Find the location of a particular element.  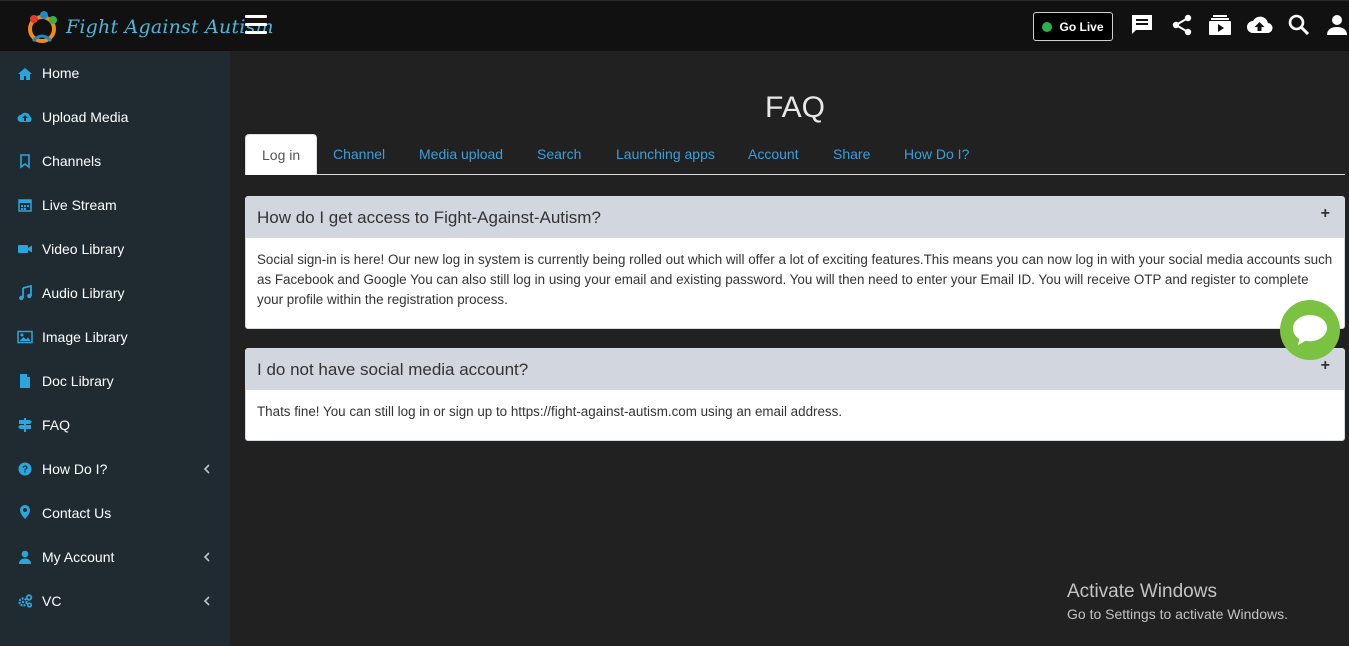

sidebar-item-doc-library: Doc Library is located at coordinates (115, 381).